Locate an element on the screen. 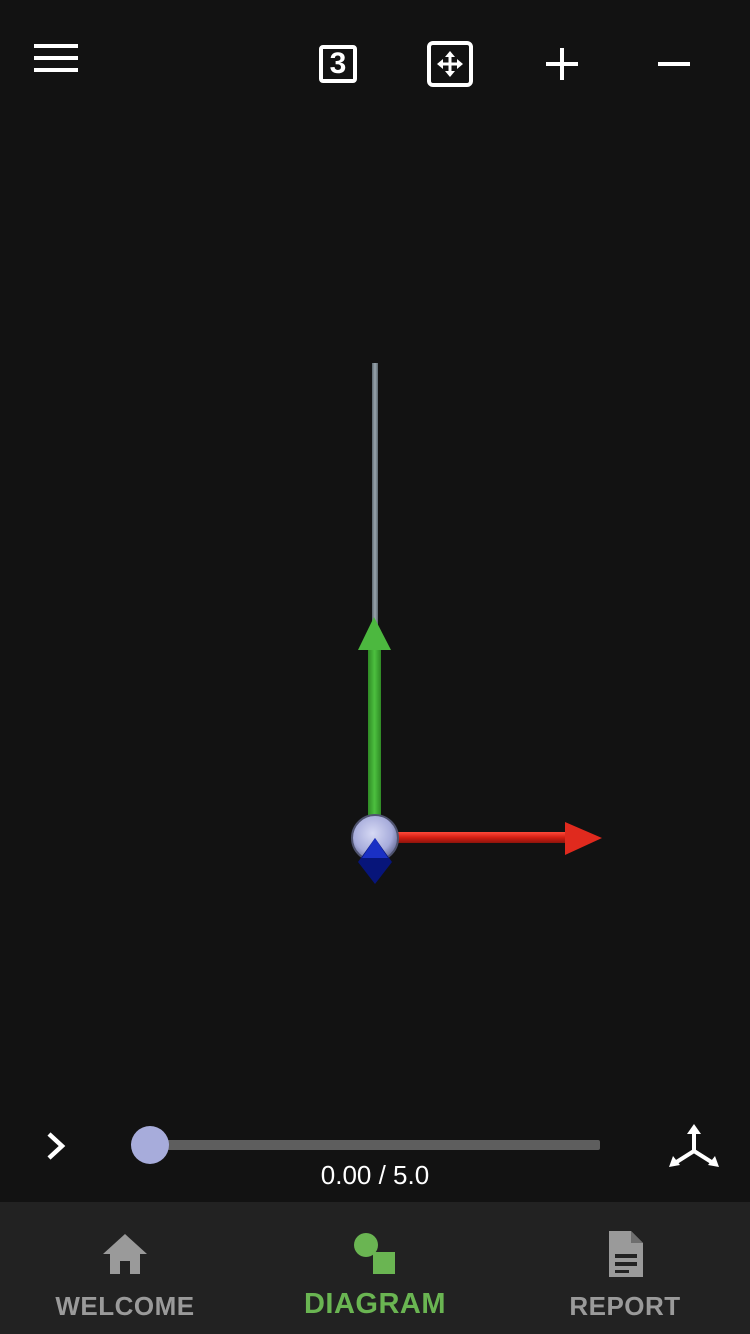 This screenshot has width=750, height=1334. chevron-right-icon is located at coordinates (56, 1146).